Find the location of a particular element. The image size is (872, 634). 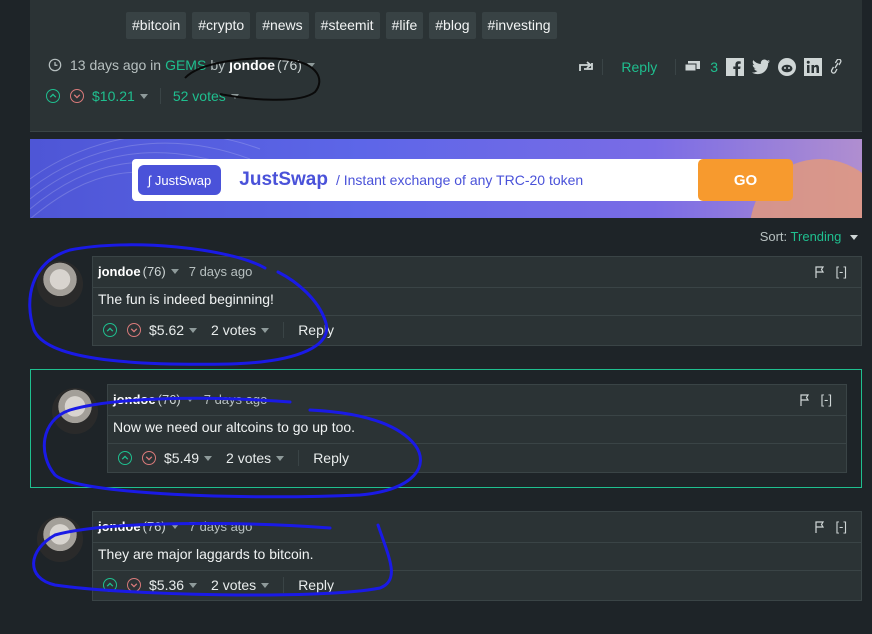

tag-crypto: #crypto is located at coordinates (221, 25).